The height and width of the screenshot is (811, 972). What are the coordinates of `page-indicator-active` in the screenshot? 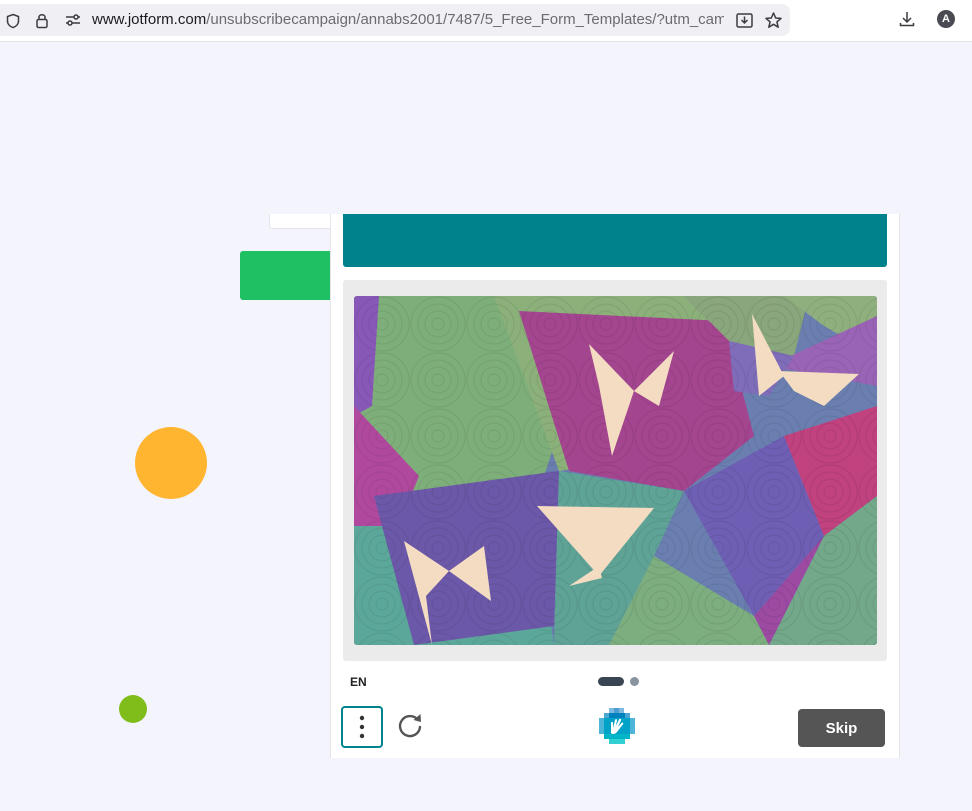 It's located at (611, 681).